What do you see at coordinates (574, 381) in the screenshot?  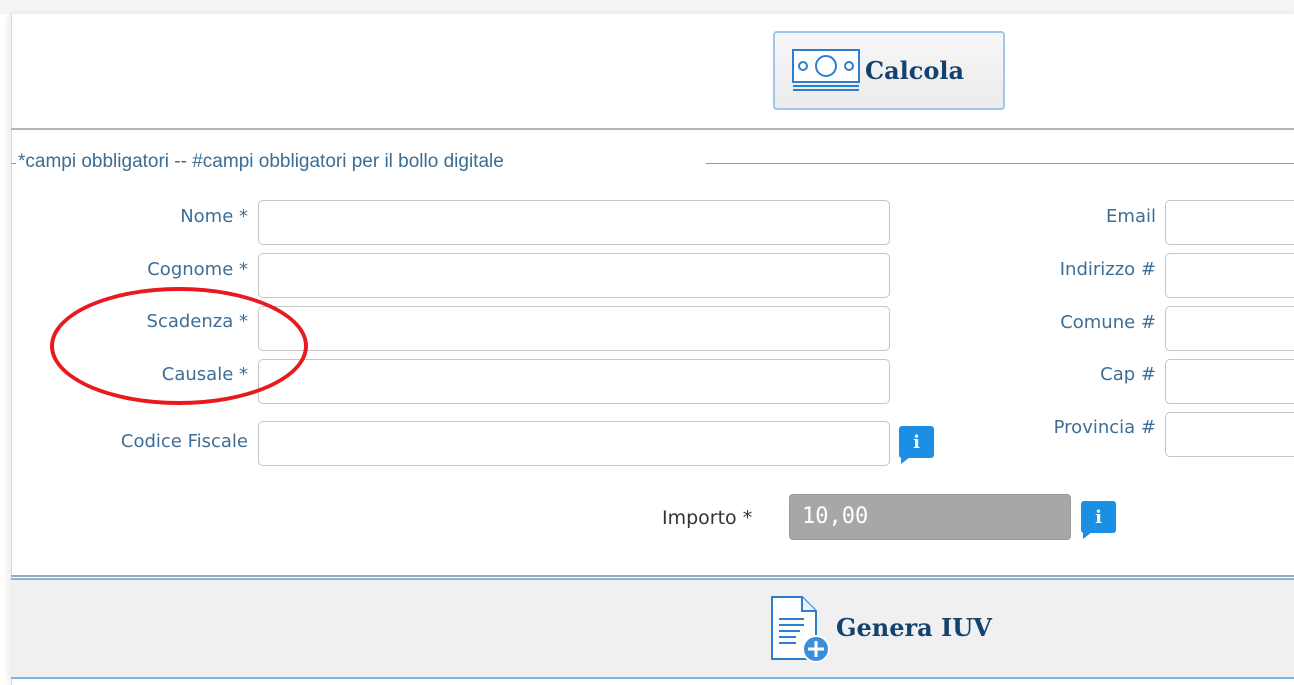 I see `causale-input` at bounding box center [574, 381].